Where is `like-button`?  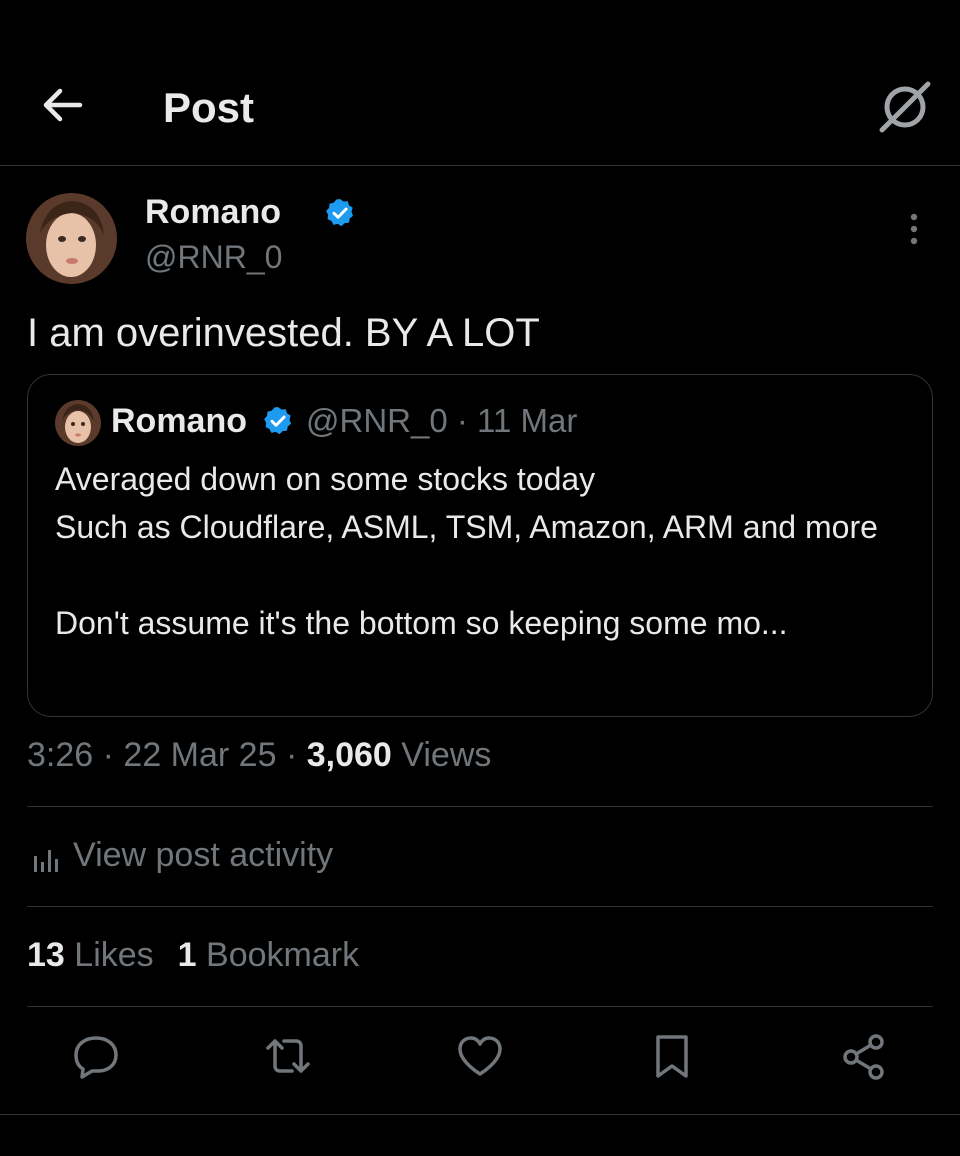 like-button is located at coordinates (480, 1056).